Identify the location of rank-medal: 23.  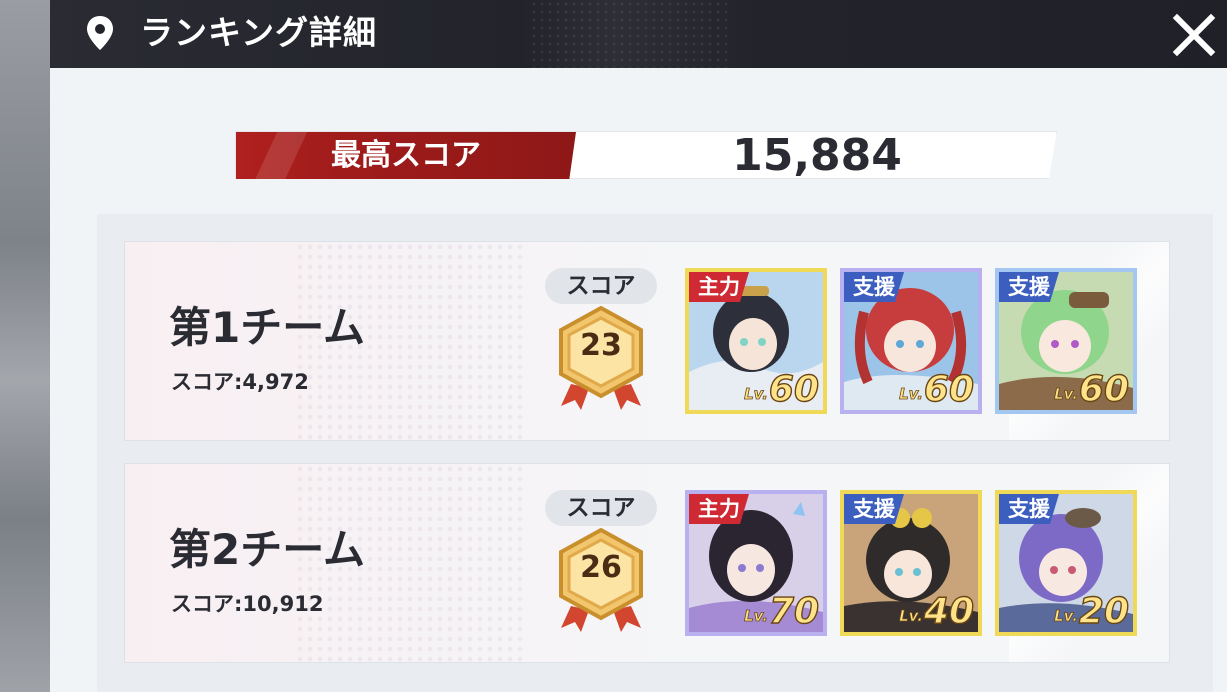
(601, 358).